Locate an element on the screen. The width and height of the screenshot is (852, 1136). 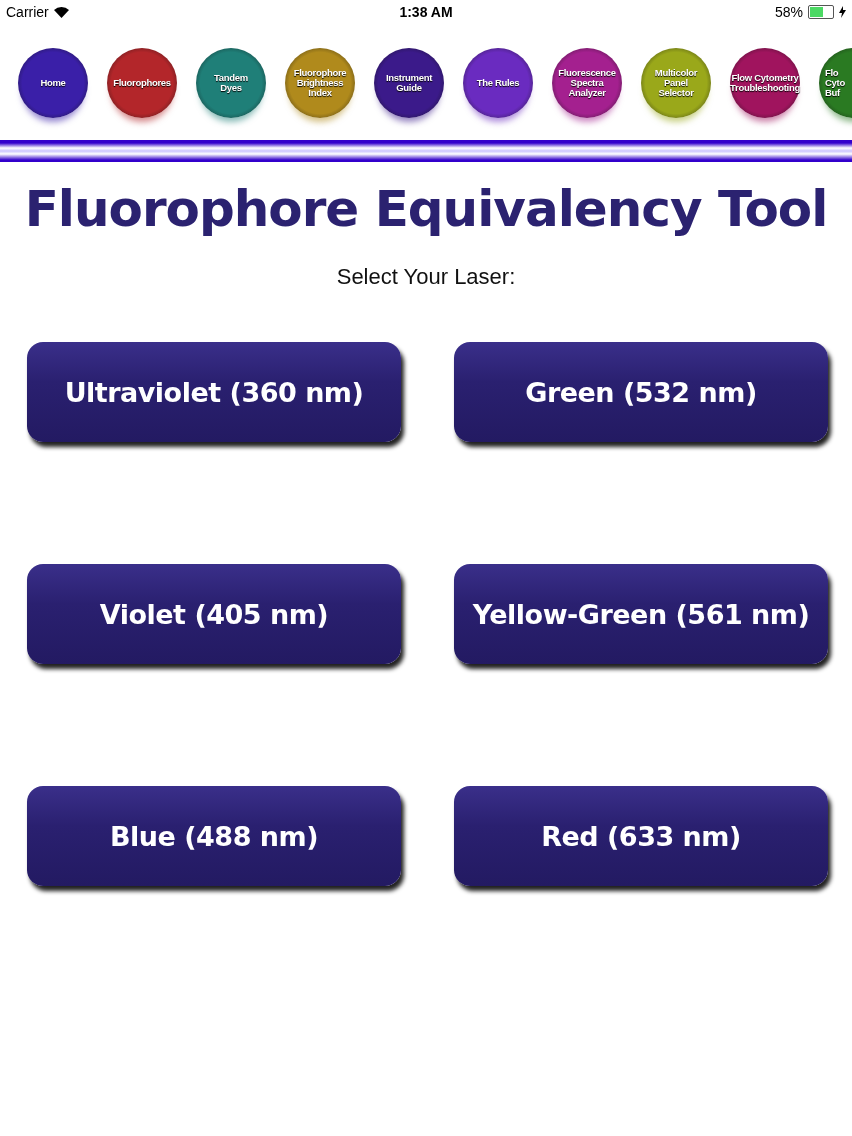
page-title: Fluorophore Equivalency Tool is located at coordinates (426, 209).